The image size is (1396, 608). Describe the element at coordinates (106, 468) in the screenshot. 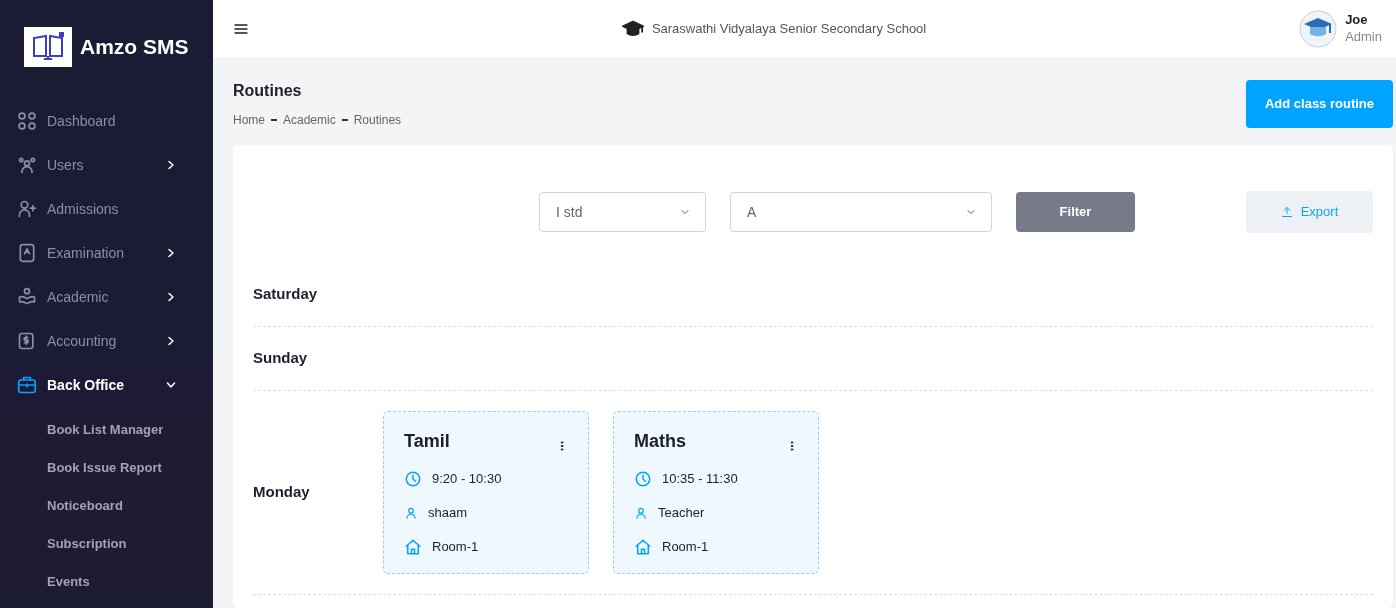

I see `submenu-item: Book Issue Report` at that location.